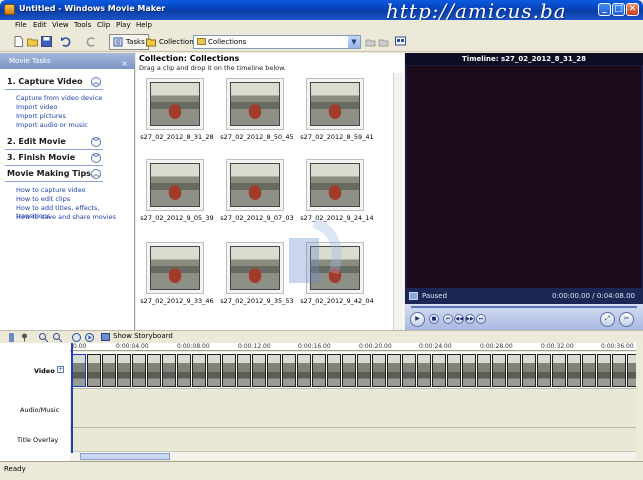  Describe the element at coordinates (41, 157) in the screenshot. I see `section-finish-movie: 3. Finish Movie` at that location.